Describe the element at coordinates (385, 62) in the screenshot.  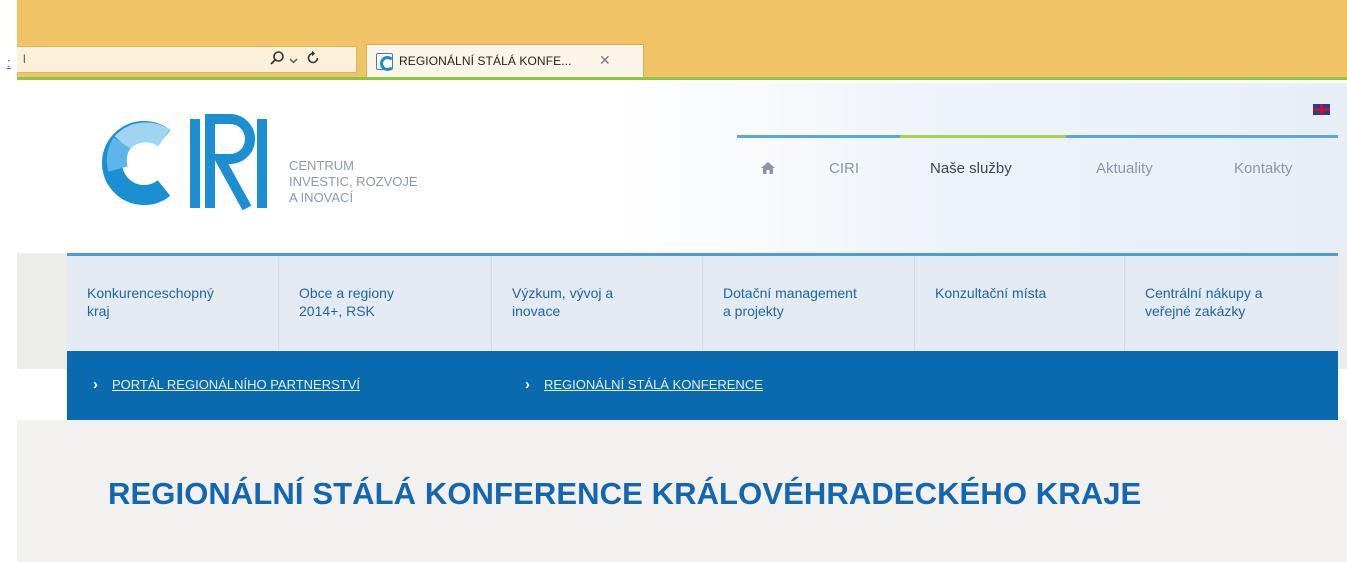
I see `site-favicon-icon` at that location.